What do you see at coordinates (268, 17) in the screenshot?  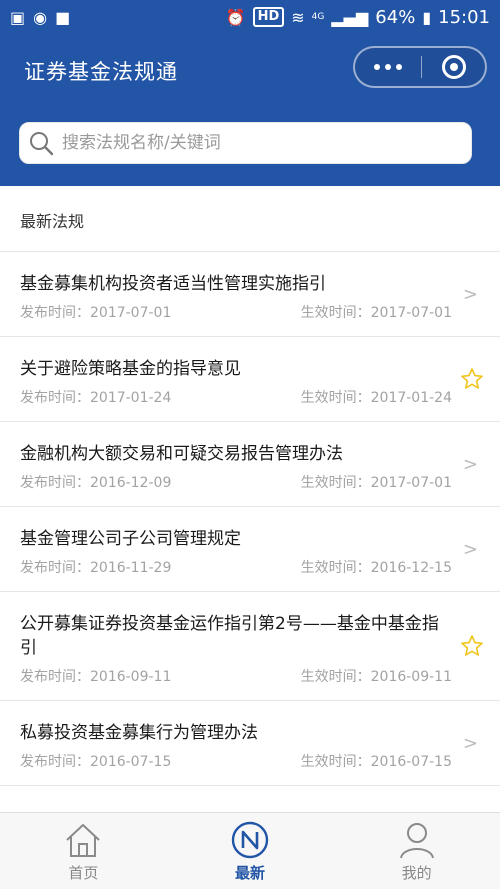 I see `hd-badge: HD` at bounding box center [268, 17].